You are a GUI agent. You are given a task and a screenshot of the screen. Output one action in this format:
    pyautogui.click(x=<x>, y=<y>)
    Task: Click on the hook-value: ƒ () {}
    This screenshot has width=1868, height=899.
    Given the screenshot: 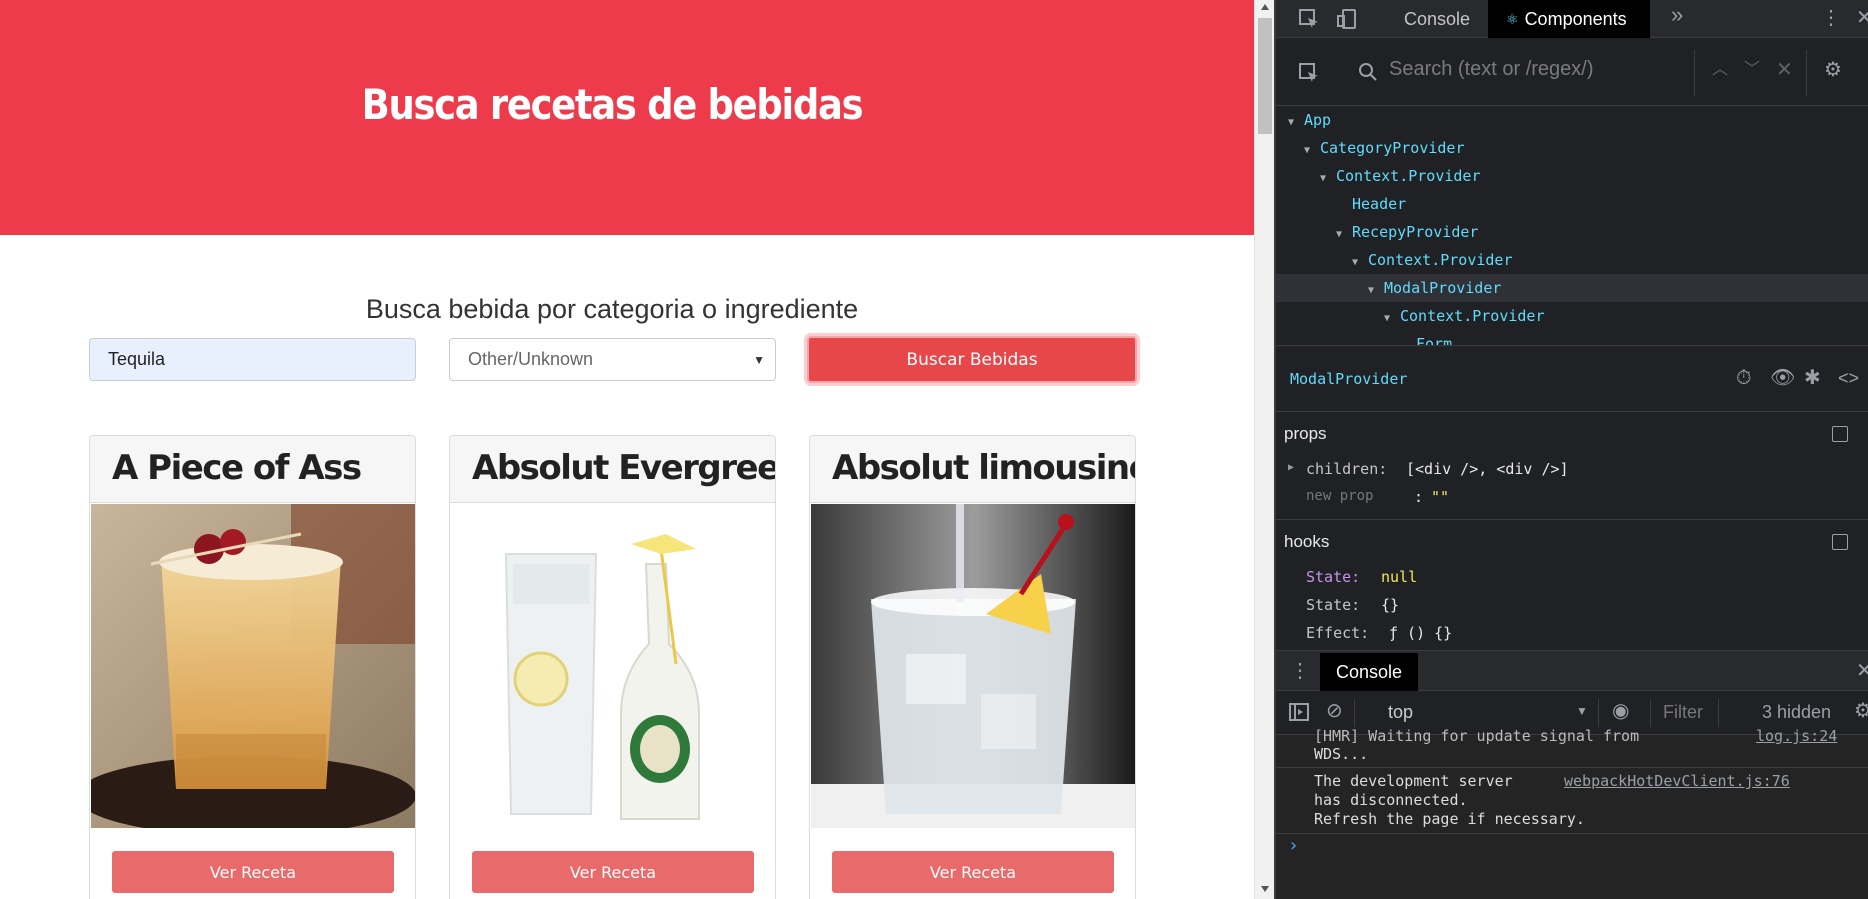 What is the action you would take?
    pyautogui.click(x=1421, y=633)
    